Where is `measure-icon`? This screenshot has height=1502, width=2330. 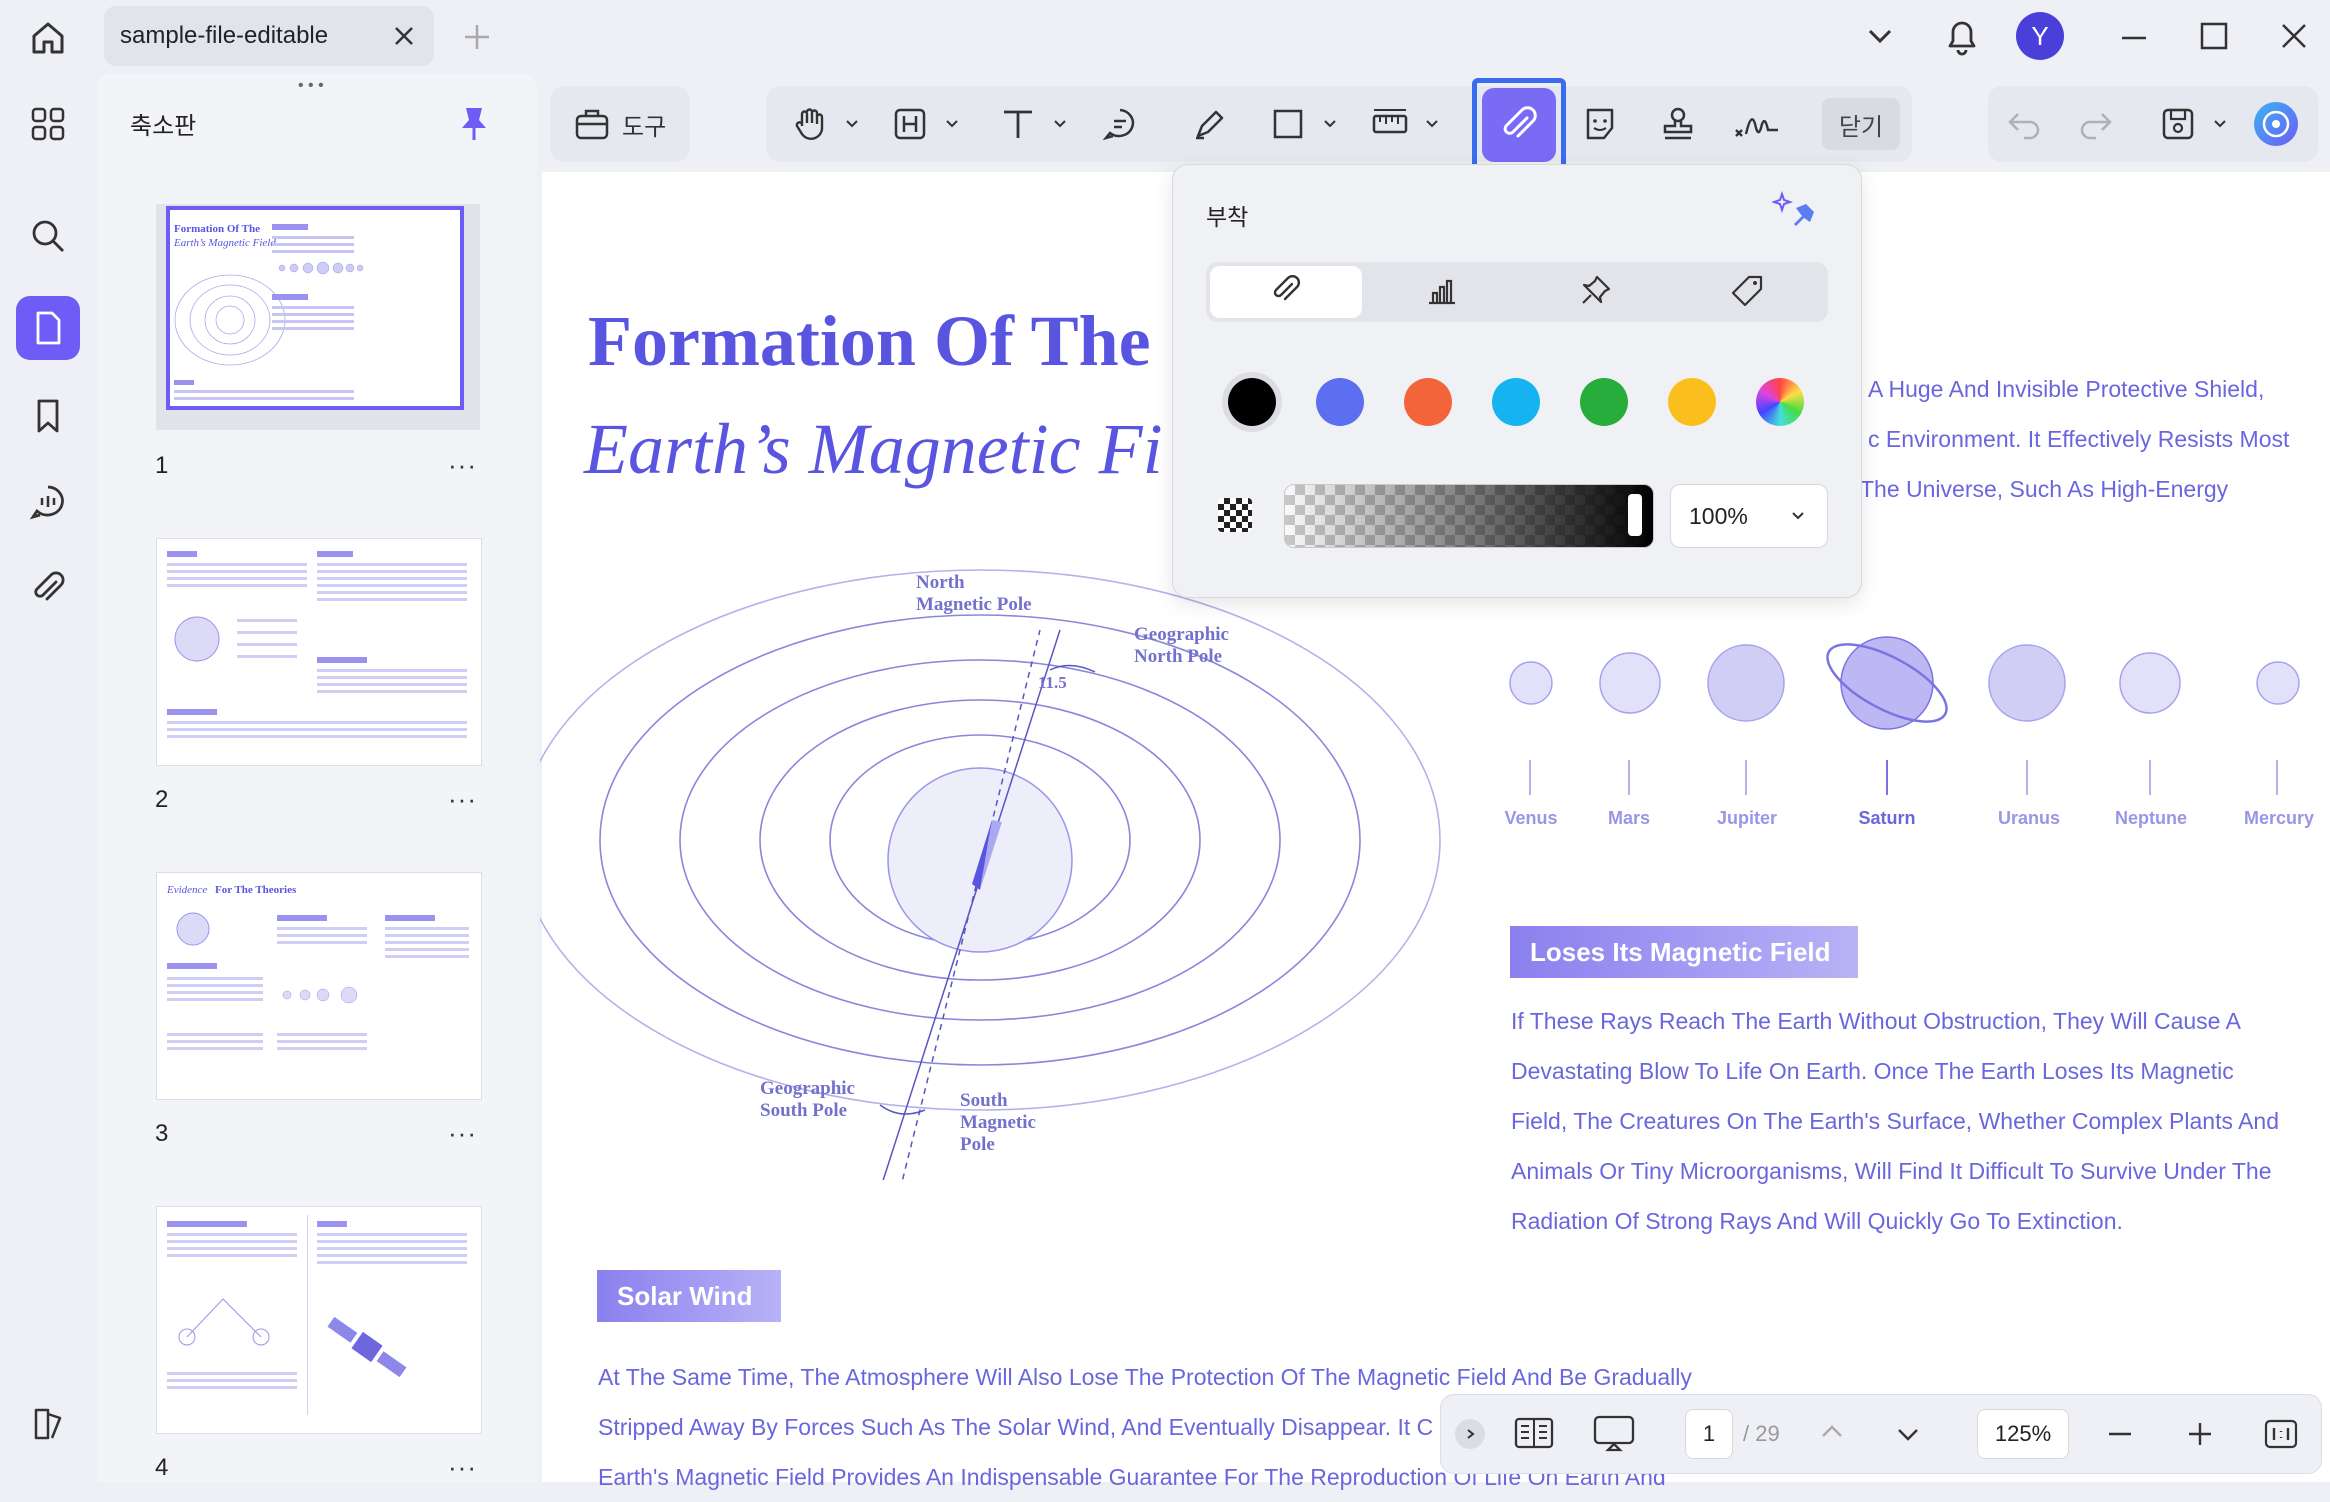 measure-icon is located at coordinates (1390, 124).